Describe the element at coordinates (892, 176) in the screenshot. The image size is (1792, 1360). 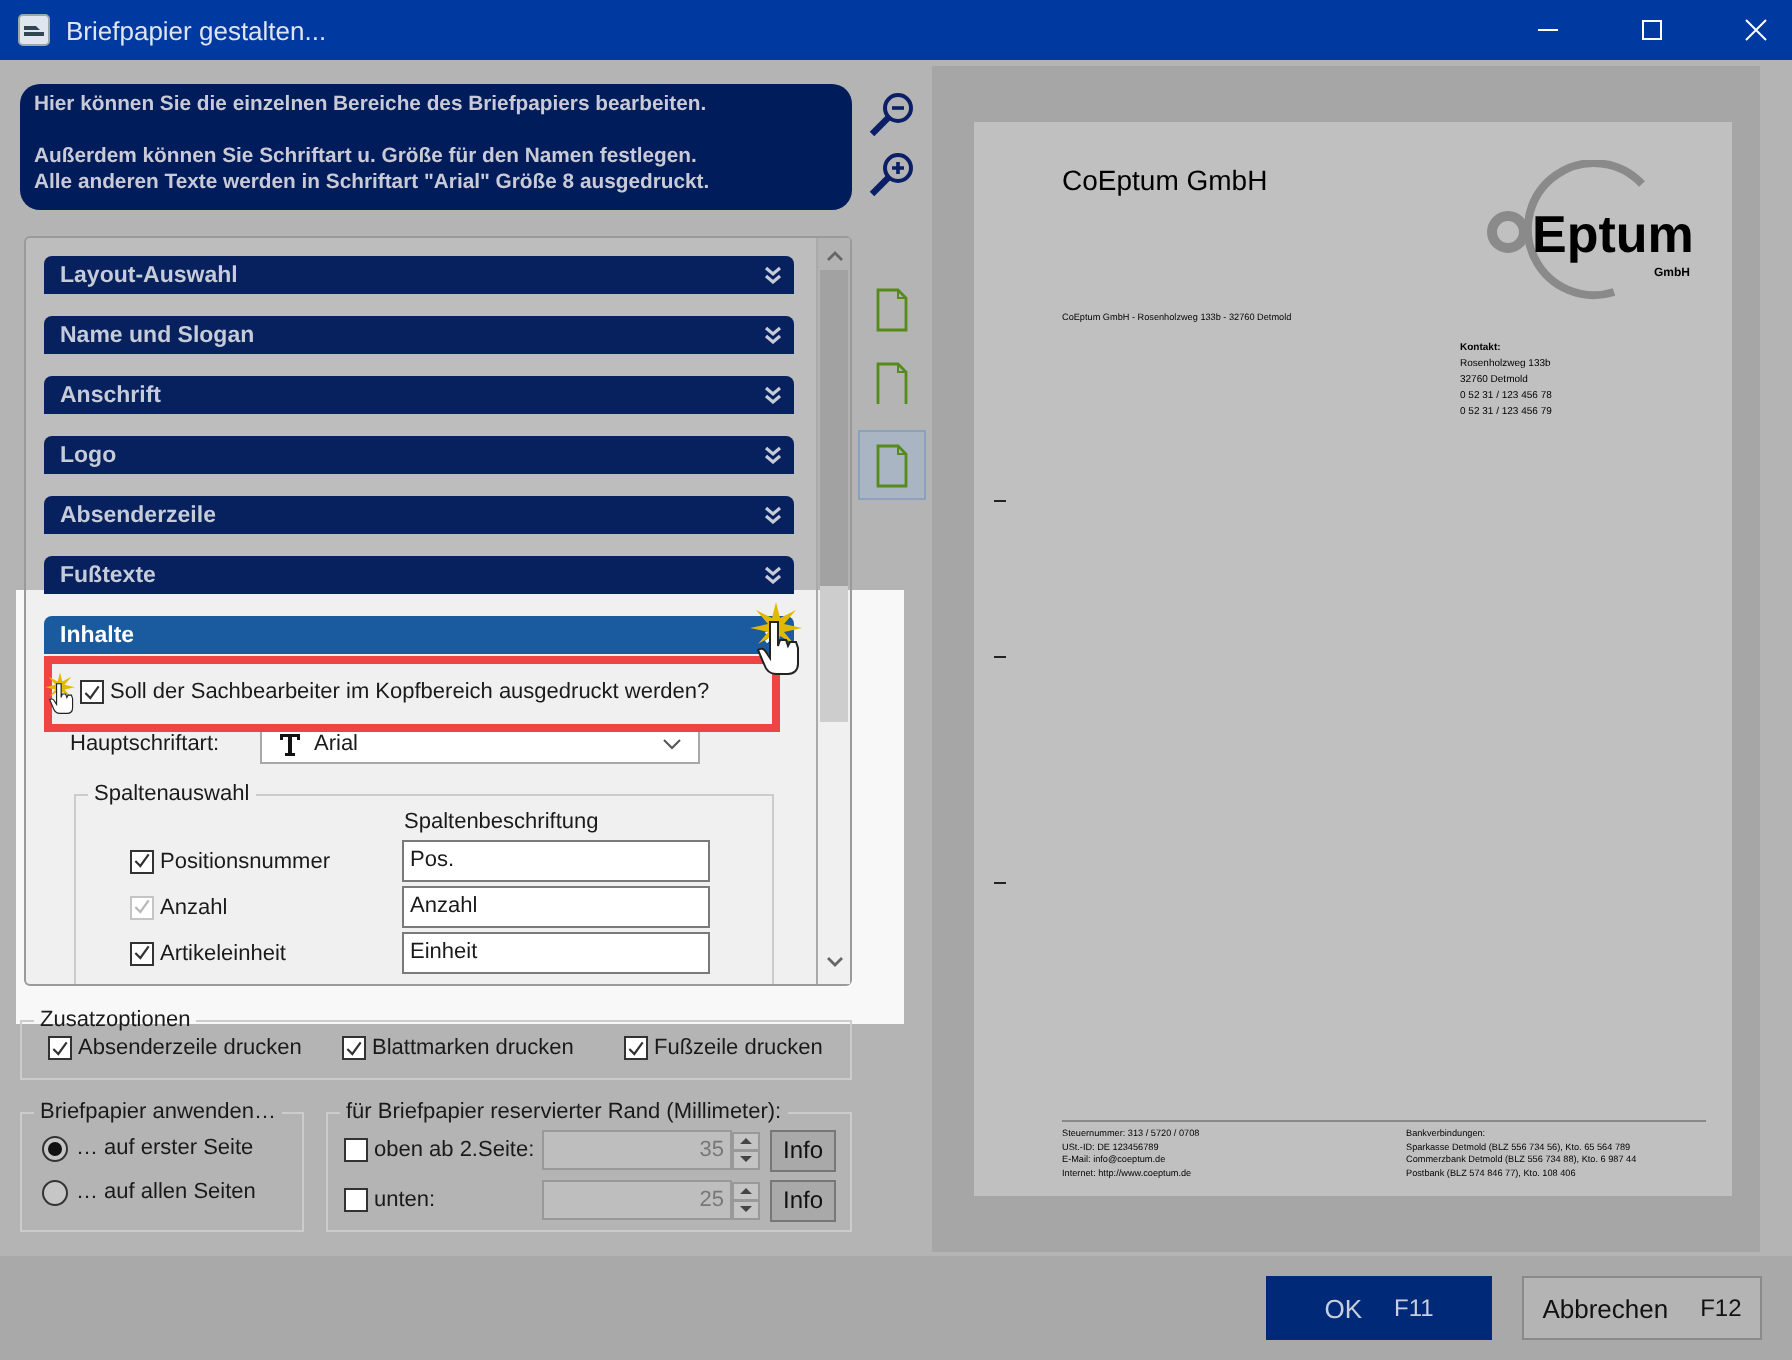
I see `zoom-in-icon` at that location.